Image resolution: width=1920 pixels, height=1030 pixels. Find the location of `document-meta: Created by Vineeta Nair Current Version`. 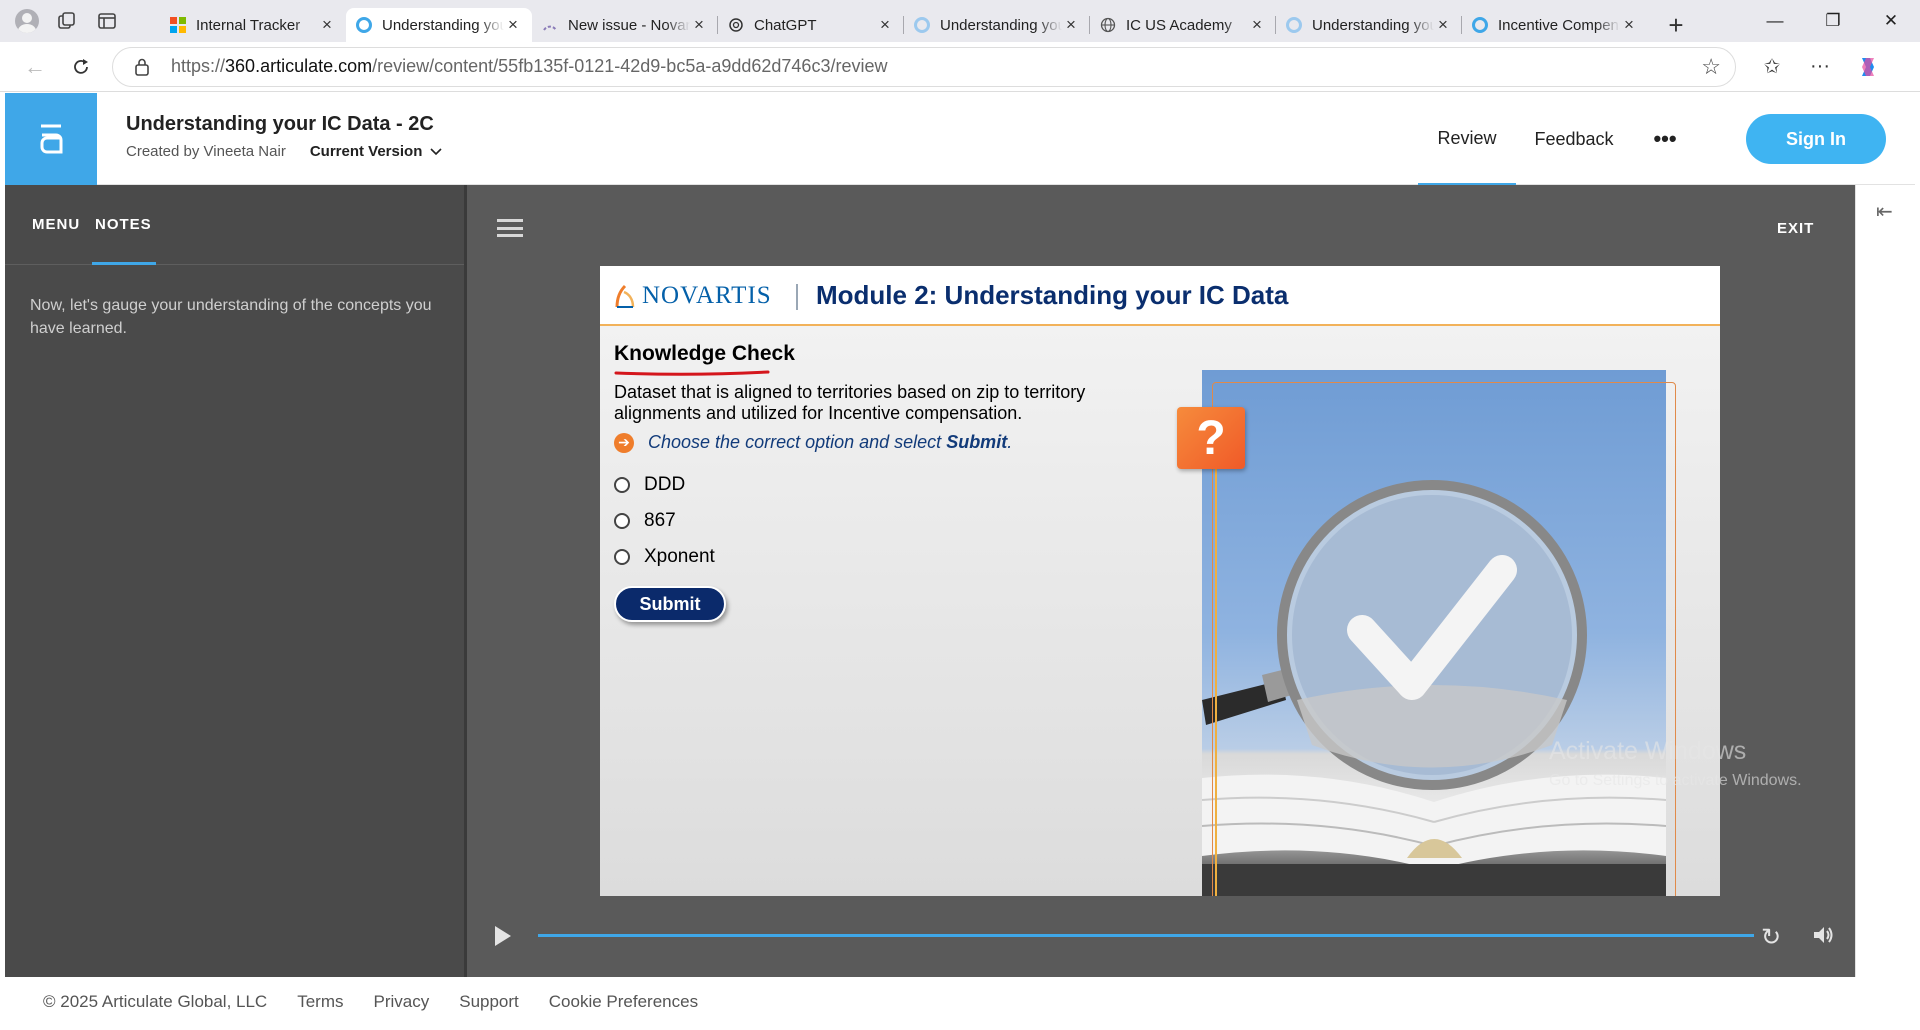

document-meta: Created by Vineeta Nair Current Version is located at coordinates (284, 151).